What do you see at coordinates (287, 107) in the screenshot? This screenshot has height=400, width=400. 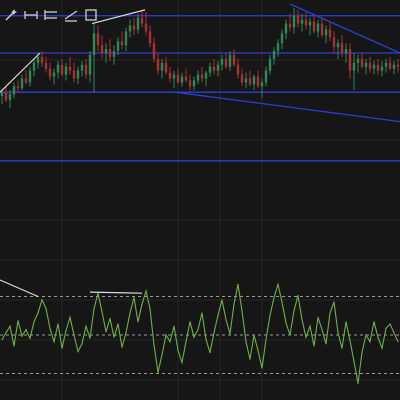 I see `trend-line` at bounding box center [287, 107].